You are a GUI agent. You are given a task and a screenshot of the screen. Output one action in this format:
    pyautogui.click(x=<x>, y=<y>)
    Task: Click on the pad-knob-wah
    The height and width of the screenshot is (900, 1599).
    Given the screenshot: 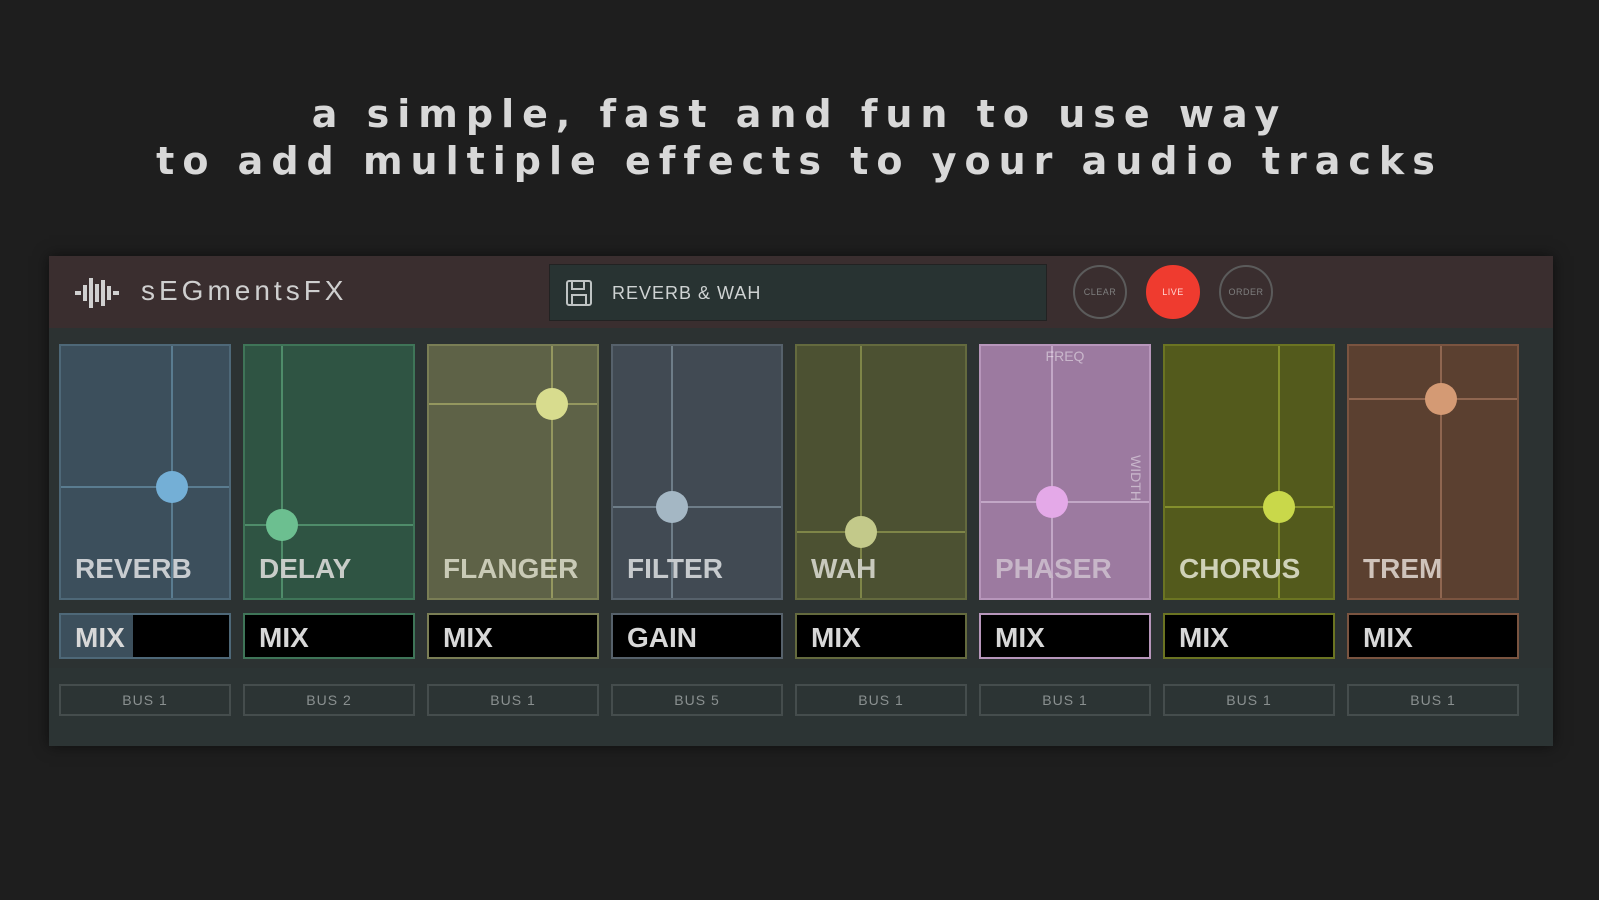 What is the action you would take?
    pyautogui.click(x=860, y=532)
    